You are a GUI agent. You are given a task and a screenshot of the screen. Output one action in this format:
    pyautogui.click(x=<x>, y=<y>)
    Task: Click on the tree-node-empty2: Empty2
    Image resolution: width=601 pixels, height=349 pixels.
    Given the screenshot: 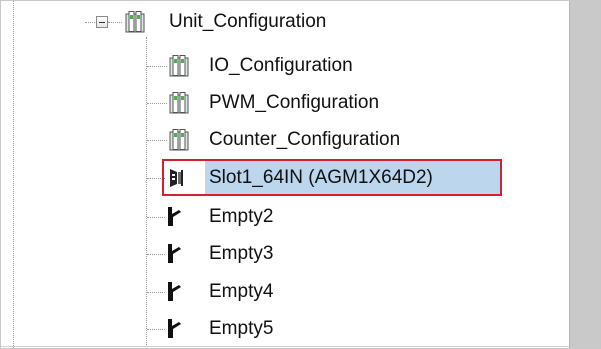 What is the action you would take?
    pyautogui.click(x=241, y=217)
    